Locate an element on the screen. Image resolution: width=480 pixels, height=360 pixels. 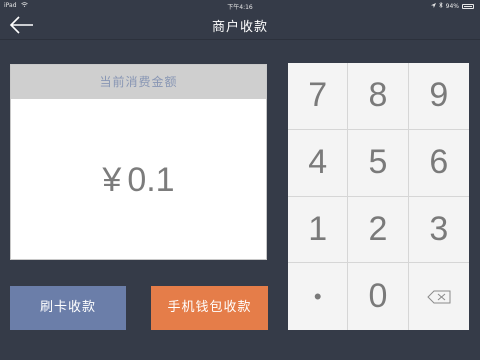
amount-display: ¥0.1 is located at coordinates (138, 180).